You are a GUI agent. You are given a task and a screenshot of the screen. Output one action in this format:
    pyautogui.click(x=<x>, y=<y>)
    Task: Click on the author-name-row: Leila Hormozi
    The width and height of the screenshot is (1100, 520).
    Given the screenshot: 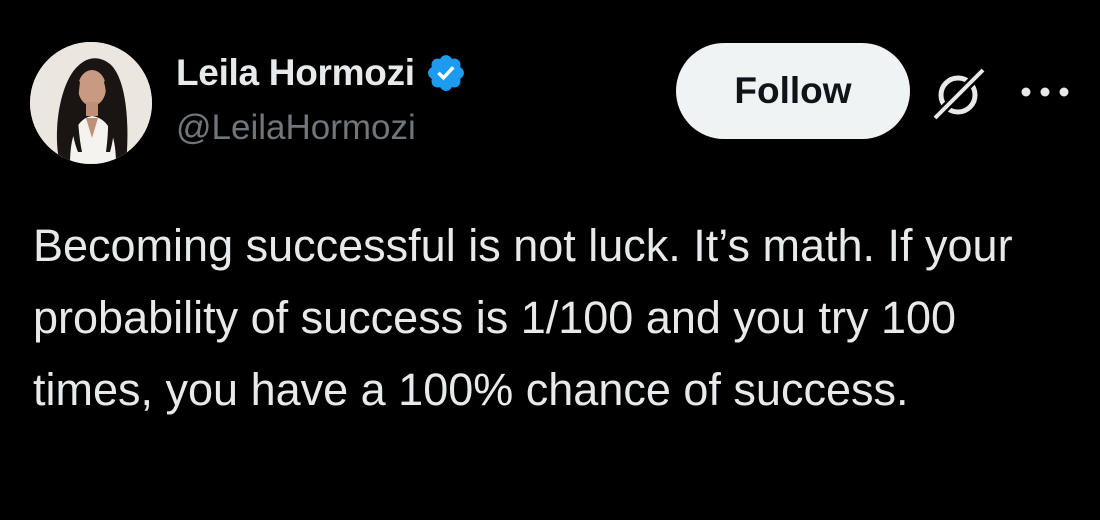 What is the action you would take?
    pyautogui.click(x=321, y=73)
    